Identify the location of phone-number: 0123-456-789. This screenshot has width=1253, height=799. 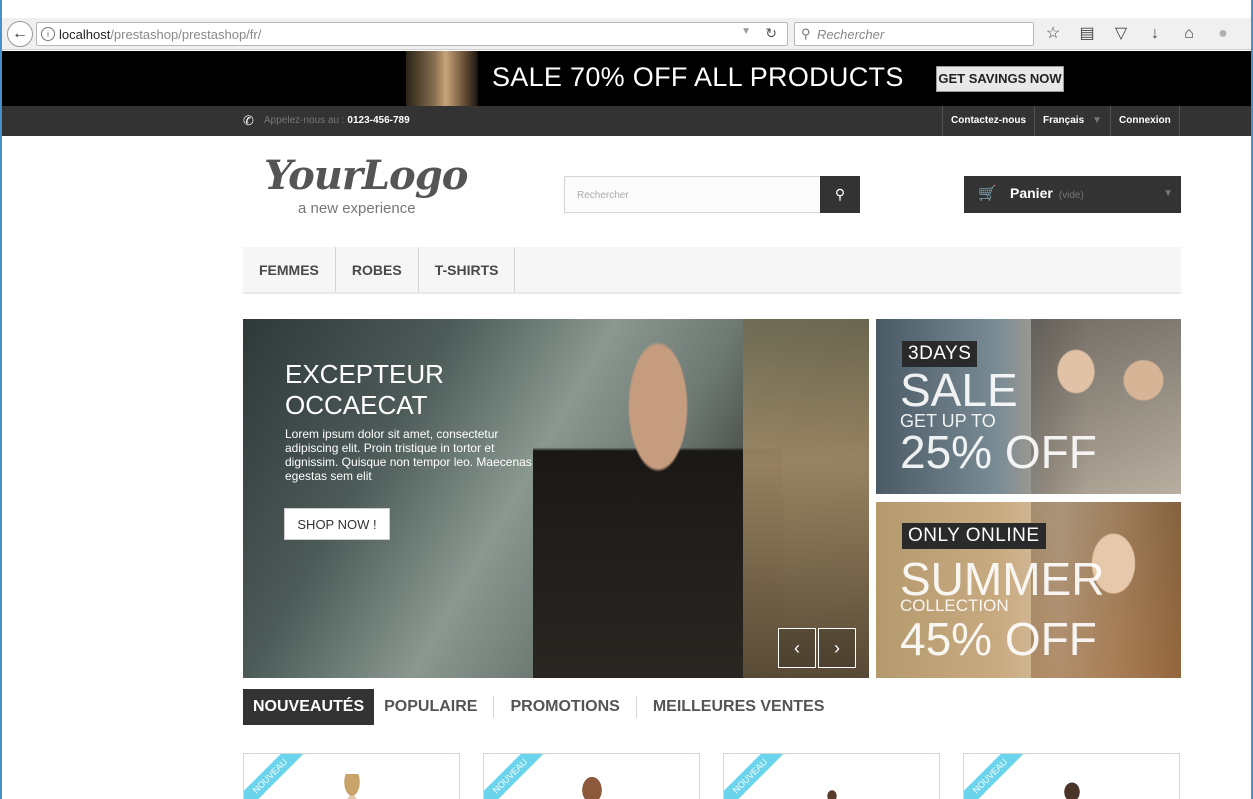
(378, 120).